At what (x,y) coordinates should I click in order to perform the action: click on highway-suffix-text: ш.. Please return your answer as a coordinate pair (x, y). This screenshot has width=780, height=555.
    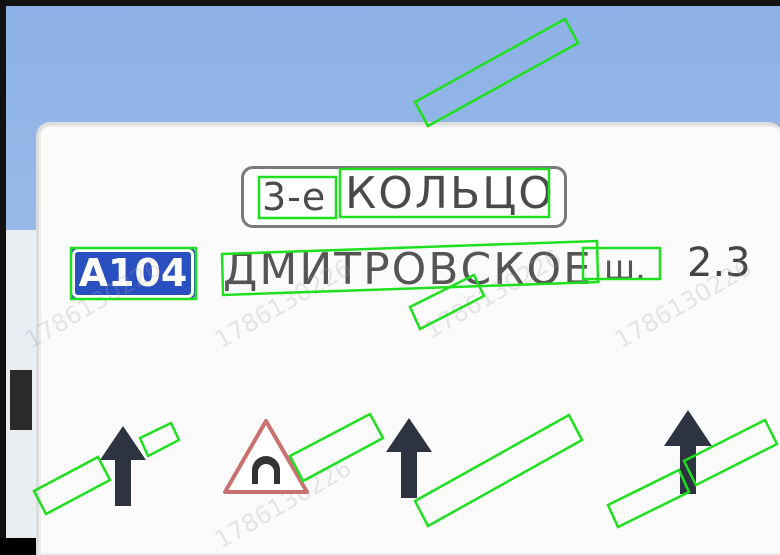
    Looking at the image, I should click on (625, 268).